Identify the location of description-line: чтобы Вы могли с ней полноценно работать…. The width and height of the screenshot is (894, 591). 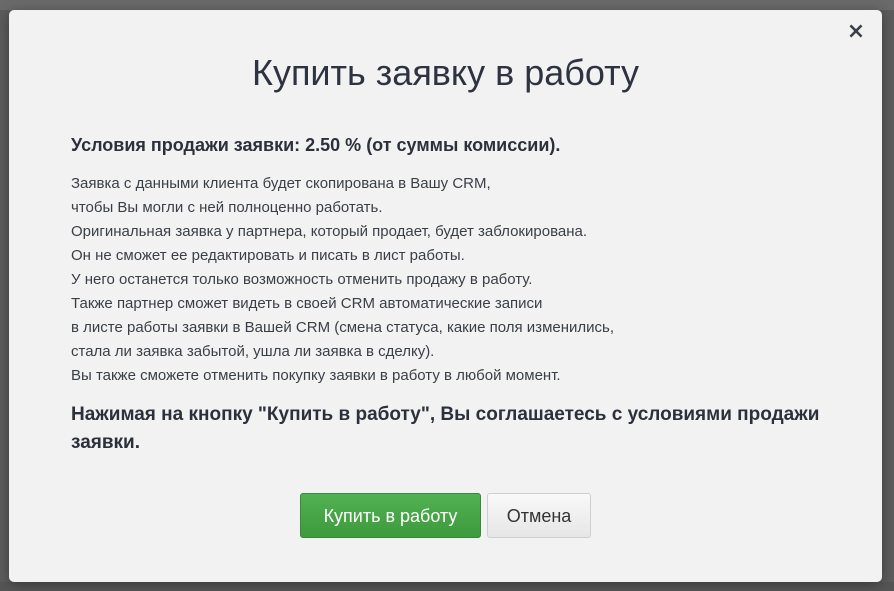
(227, 207).